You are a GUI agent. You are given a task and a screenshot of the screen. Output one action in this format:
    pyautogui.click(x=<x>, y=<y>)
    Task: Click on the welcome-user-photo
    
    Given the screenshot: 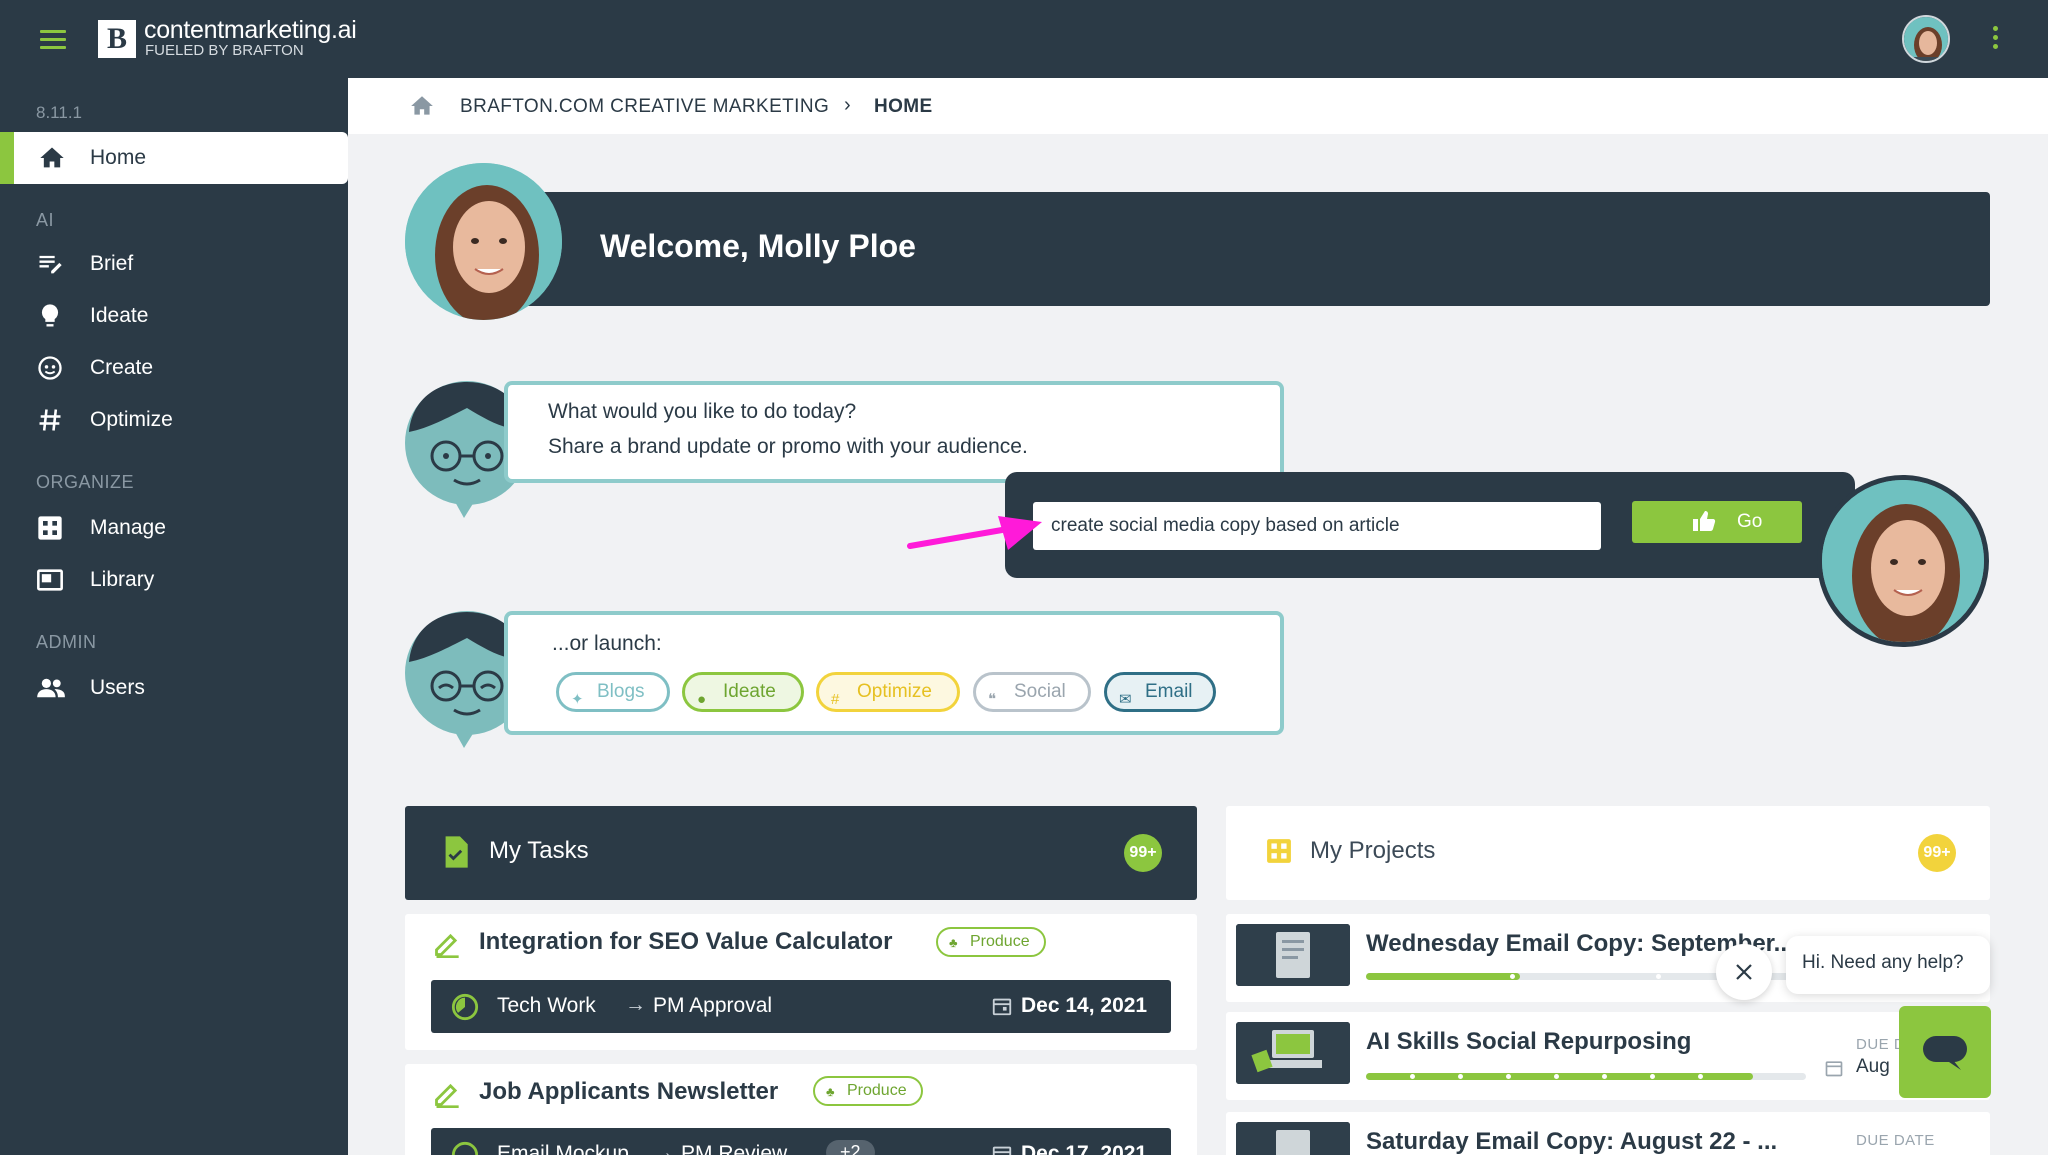 What is the action you would take?
    pyautogui.click(x=483, y=241)
    